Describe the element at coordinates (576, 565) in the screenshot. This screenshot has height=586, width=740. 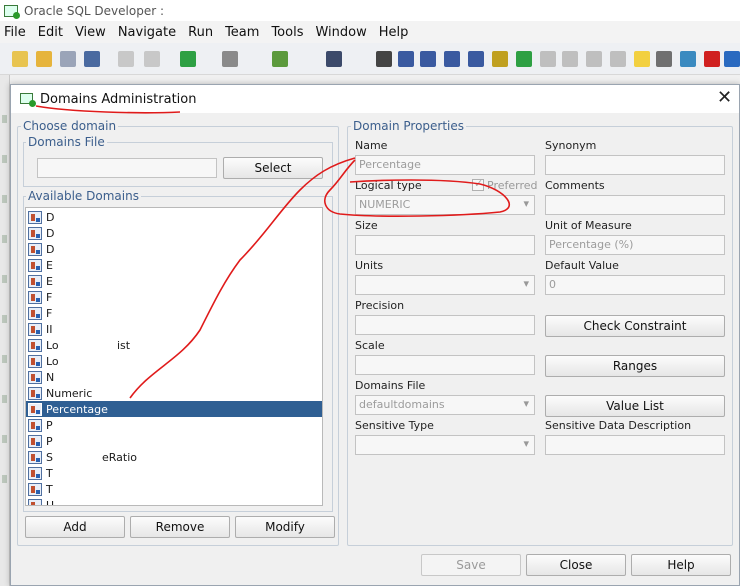
I see `close-button: Close` at that location.